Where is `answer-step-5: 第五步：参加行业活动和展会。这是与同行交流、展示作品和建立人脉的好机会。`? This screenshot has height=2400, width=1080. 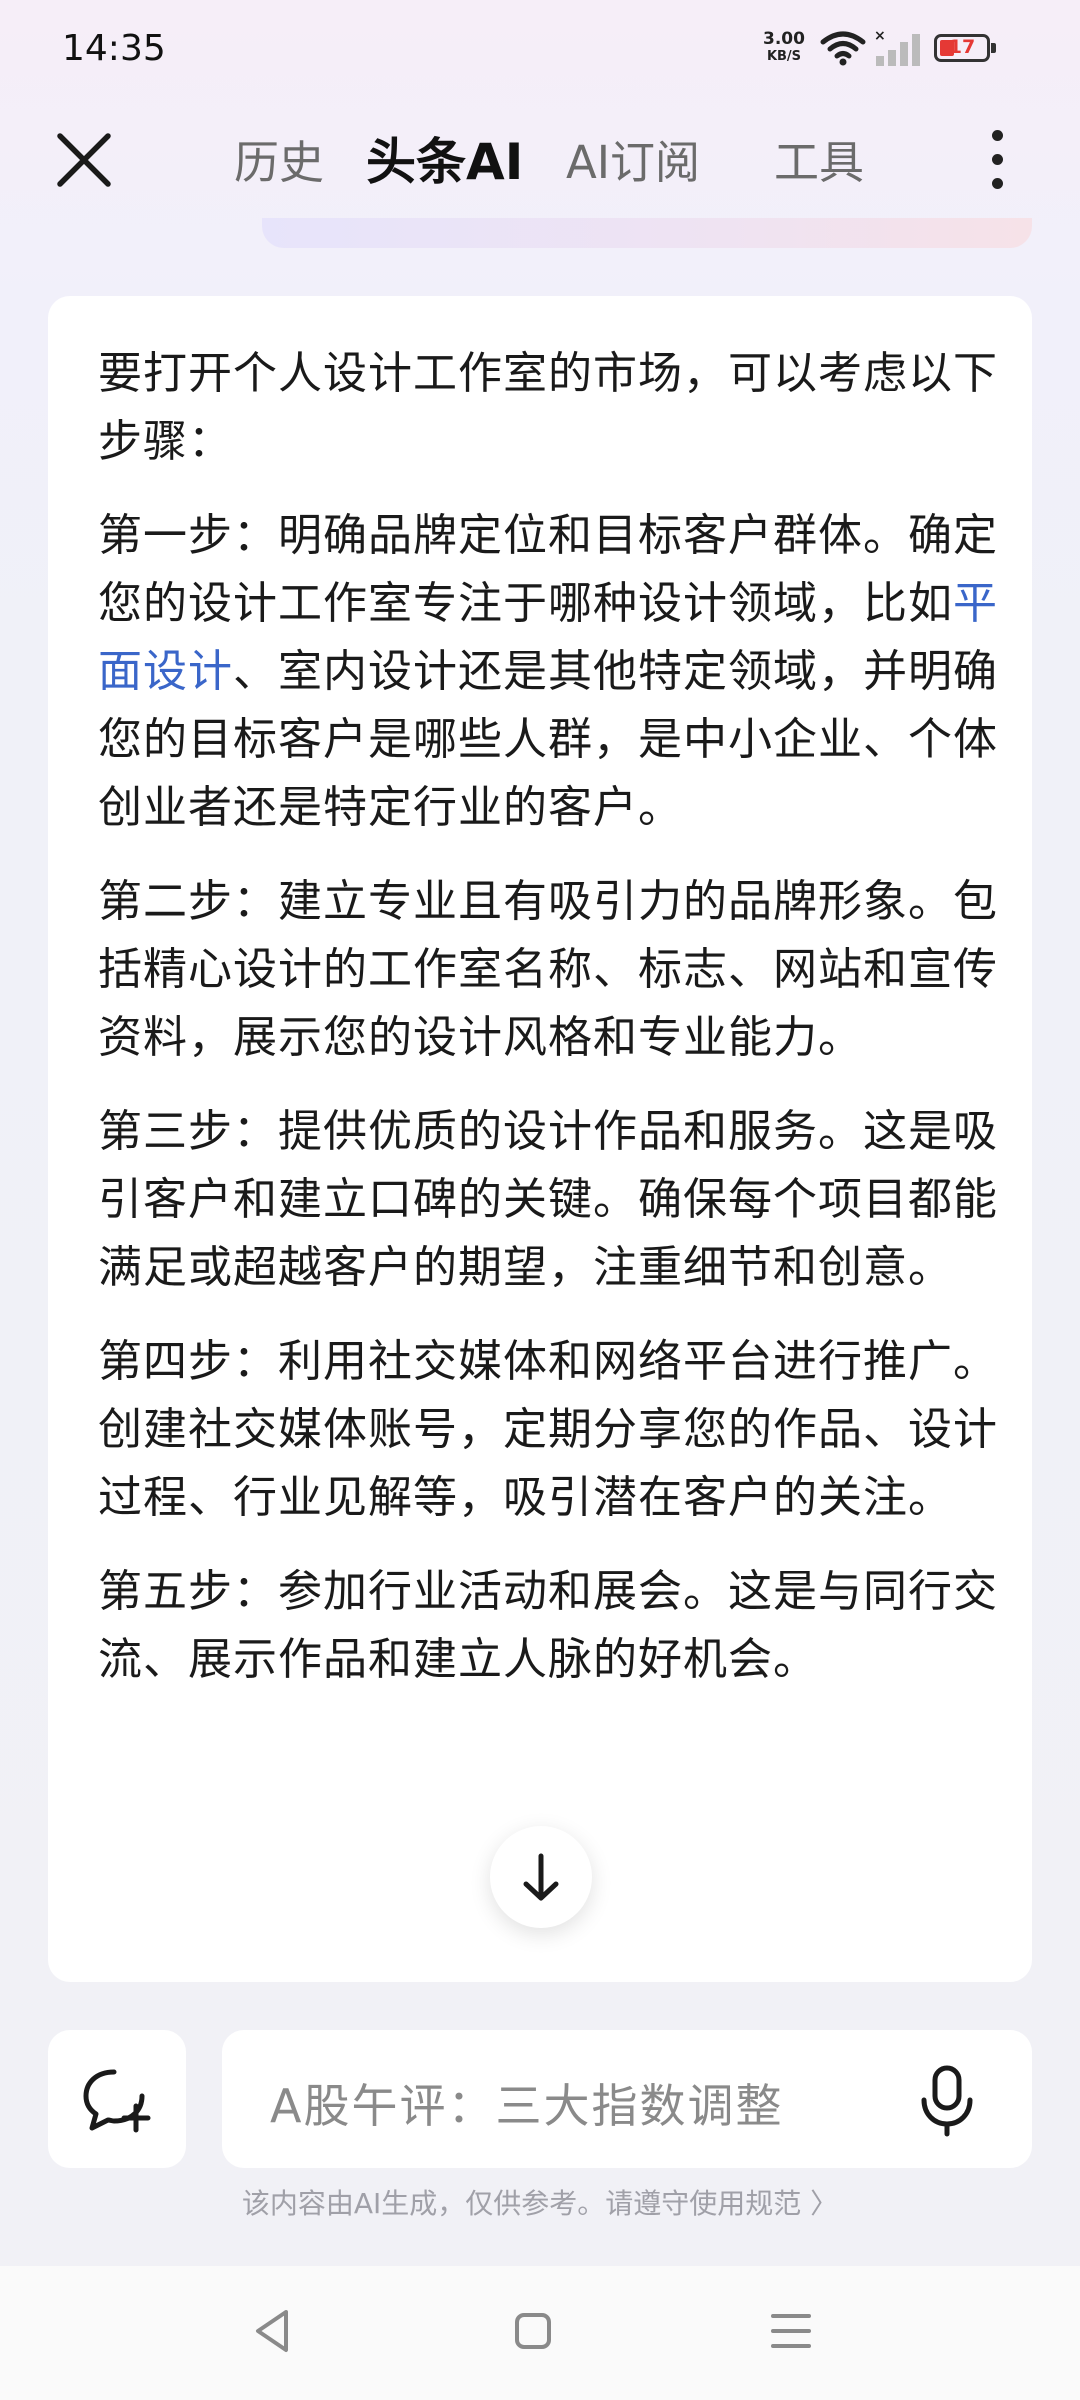
answer-step-5: 第五步：参加行业活动和展会。这是与同行交流、展示作品和建立人脉的好机会。 is located at coordinates (548, 1625).